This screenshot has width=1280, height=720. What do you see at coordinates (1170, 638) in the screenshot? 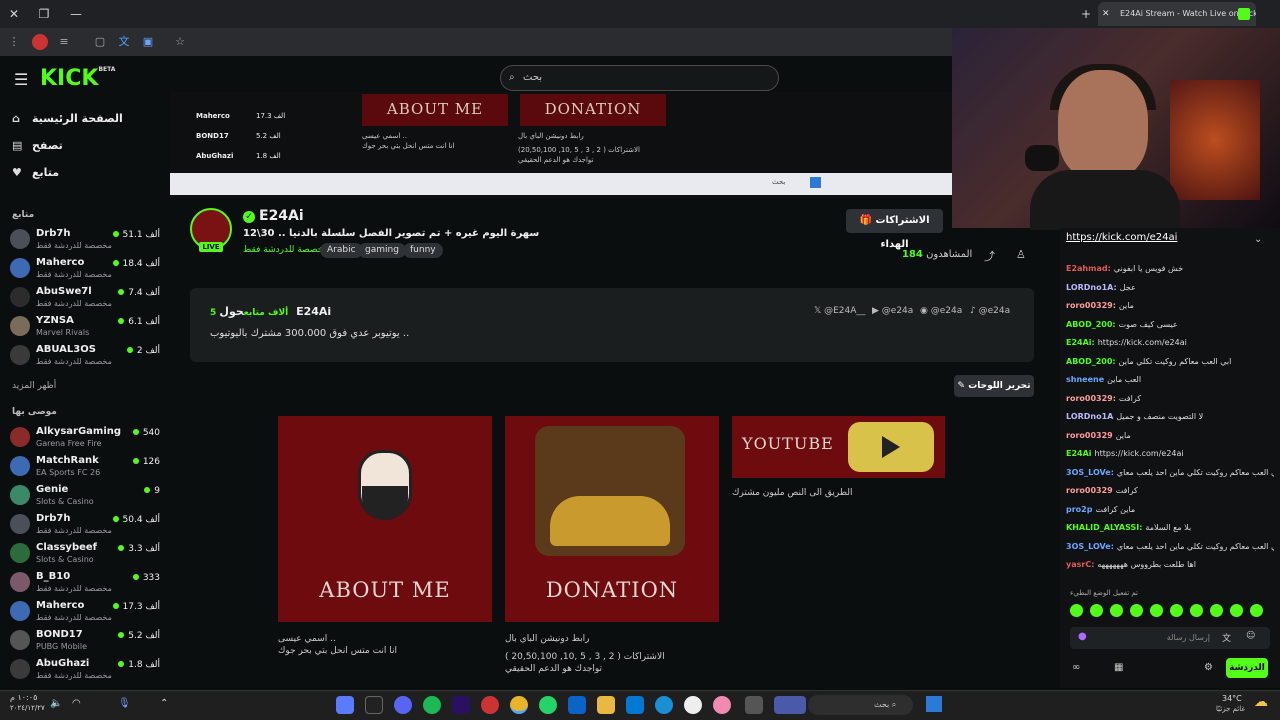
I see `chat-message-input: إرسال رسالة` at bounding box center [1170, 638].